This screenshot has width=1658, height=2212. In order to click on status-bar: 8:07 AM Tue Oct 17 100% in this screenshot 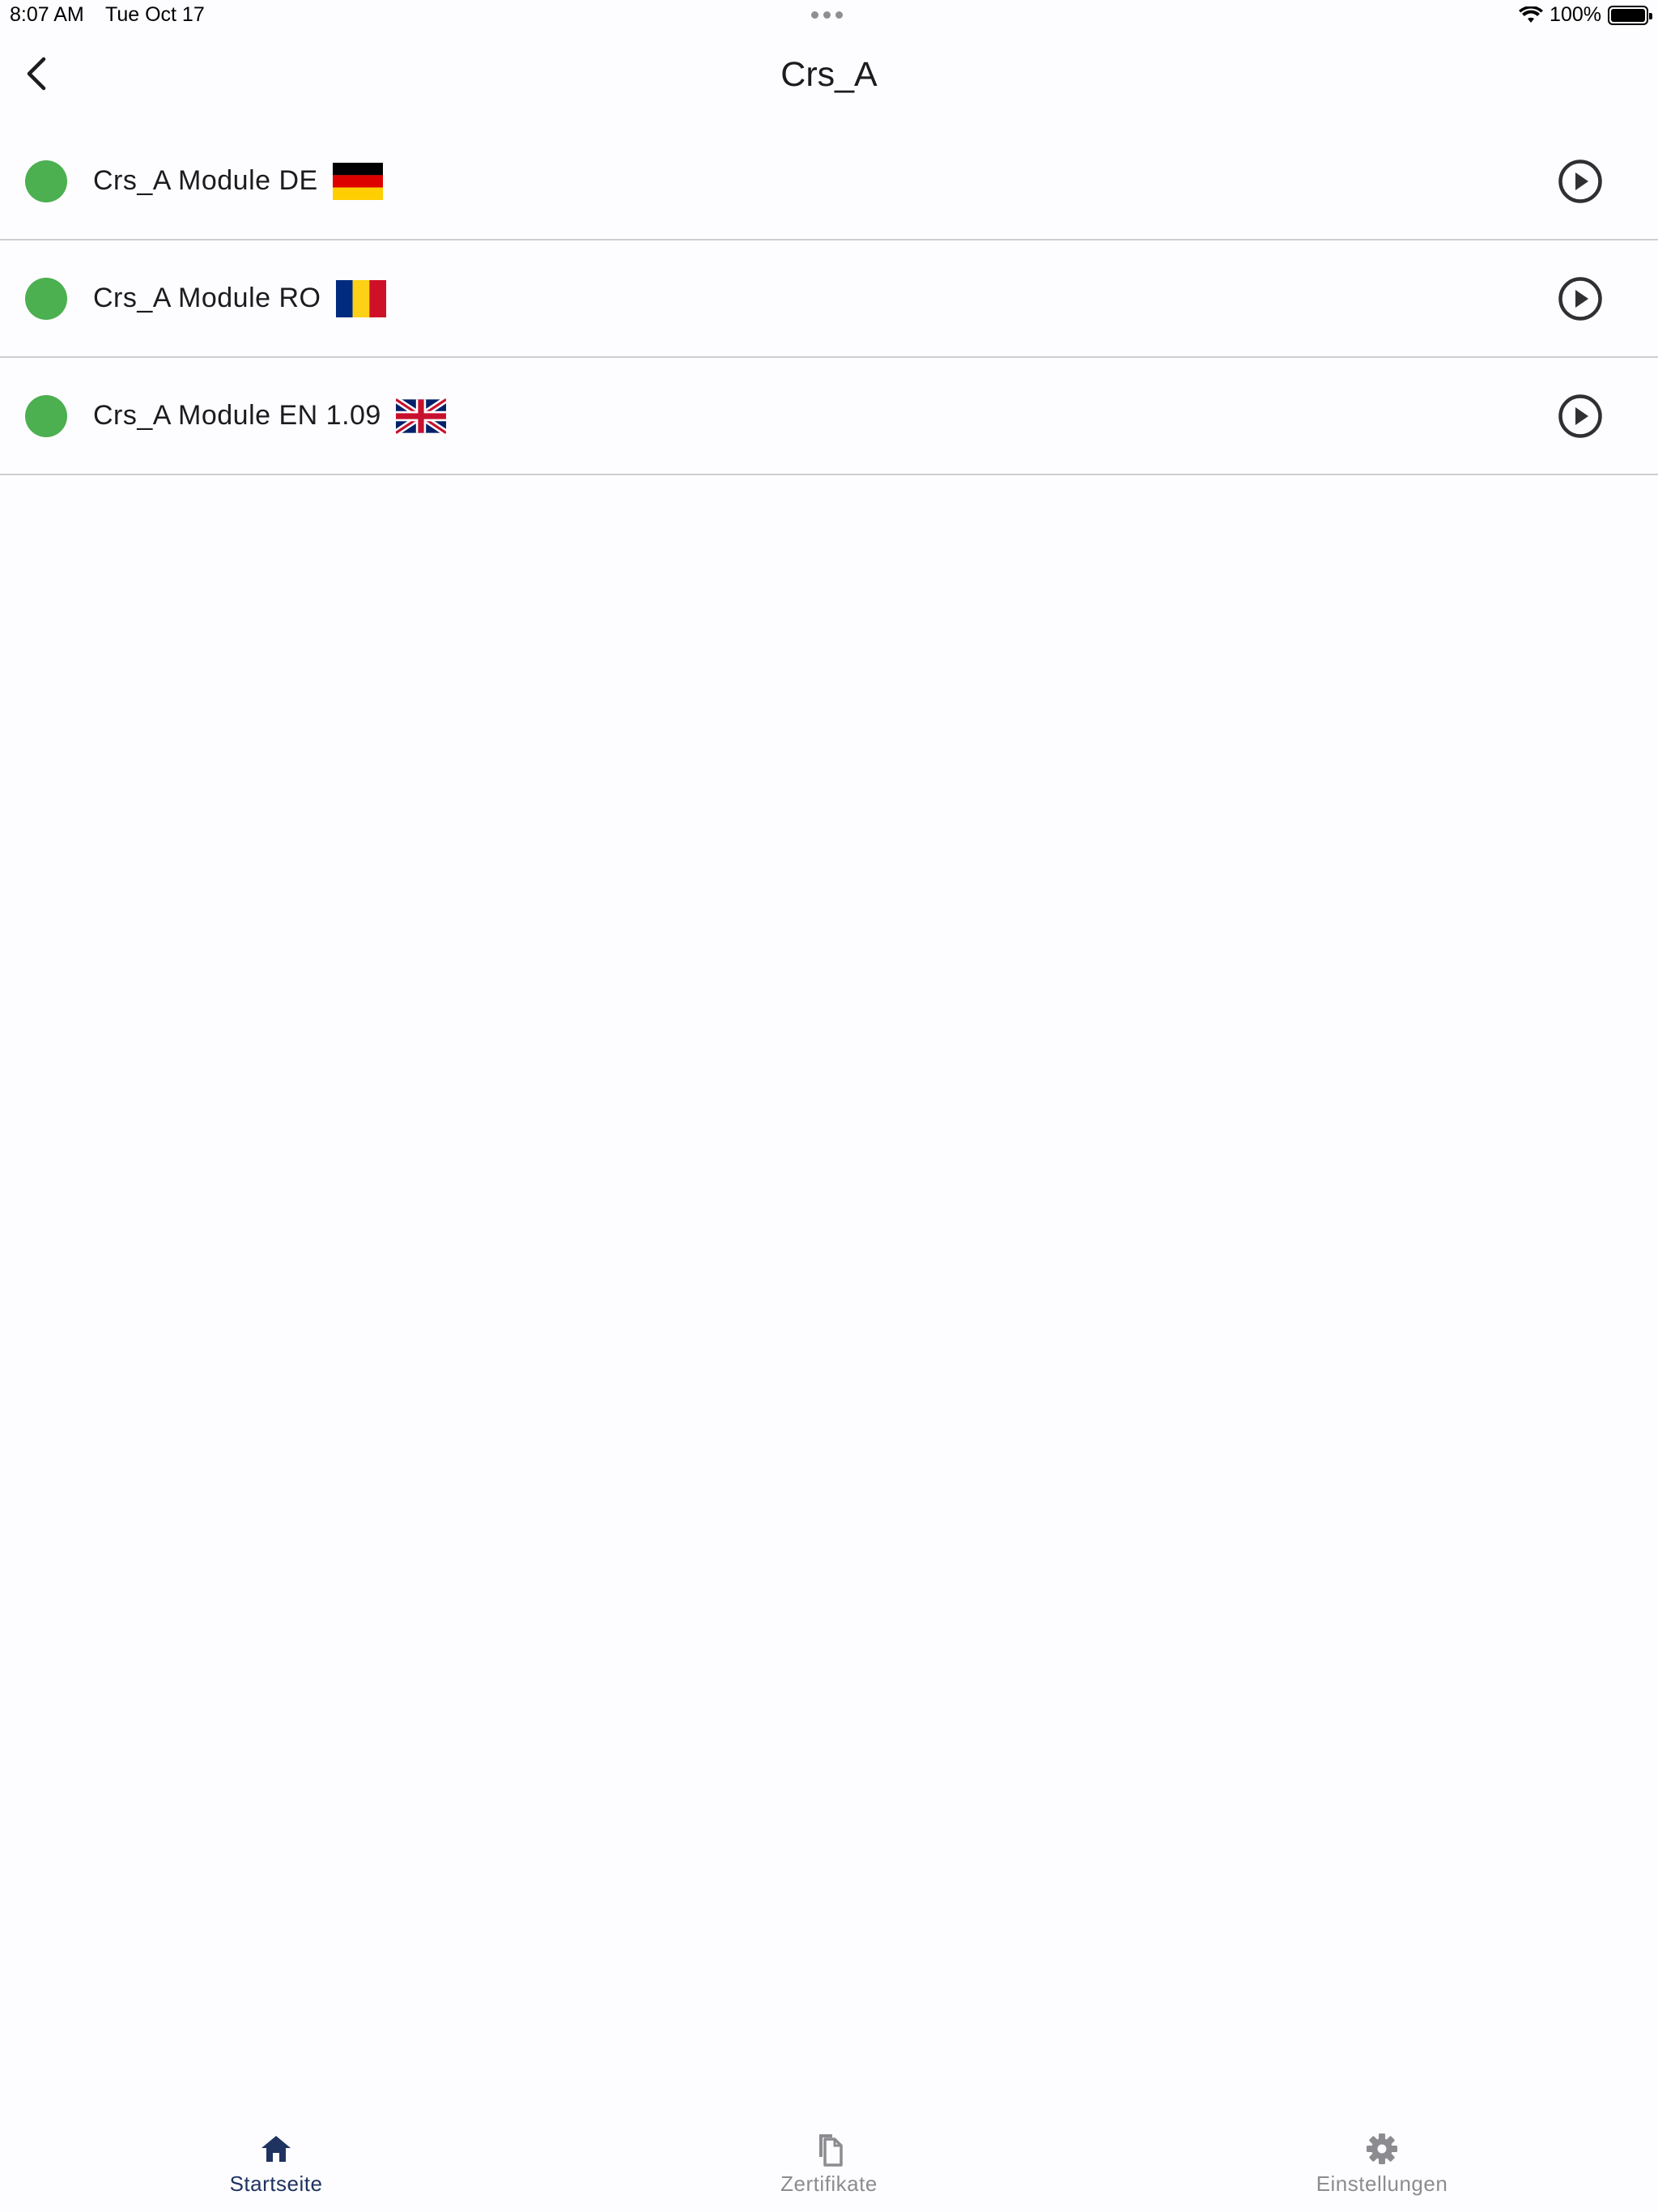, I will do `click(829, 16)`.